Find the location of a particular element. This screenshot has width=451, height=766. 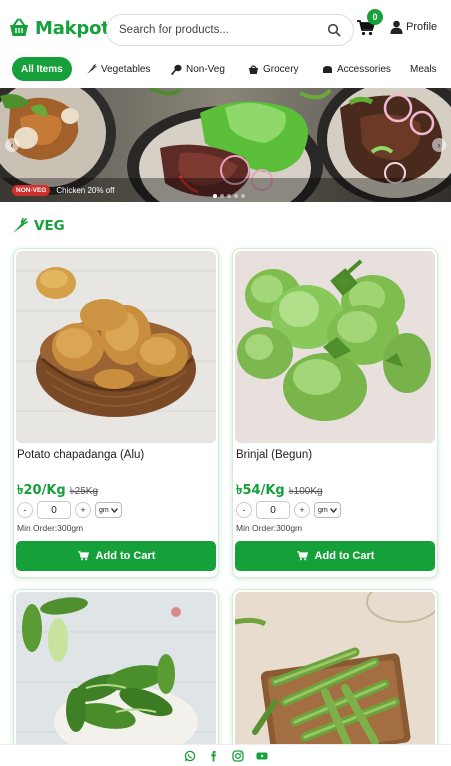

search-icon is located at coordinates (334, 30).